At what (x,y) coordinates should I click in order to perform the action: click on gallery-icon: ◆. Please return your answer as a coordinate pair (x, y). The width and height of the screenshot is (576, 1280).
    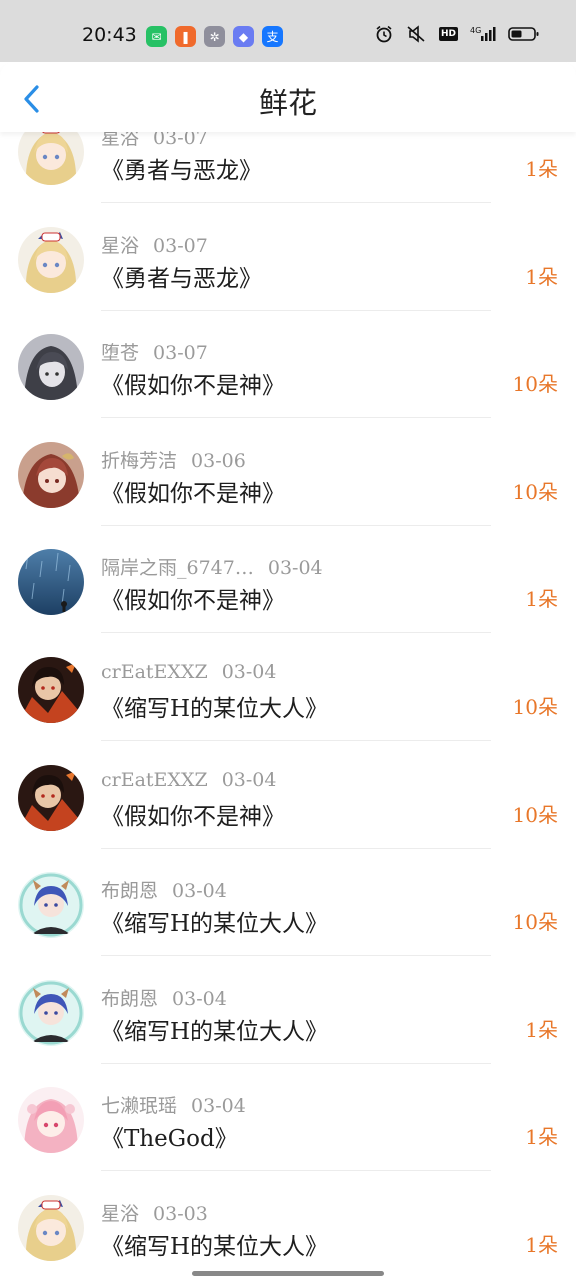
    Looking at the image, I should click on (243, 36).